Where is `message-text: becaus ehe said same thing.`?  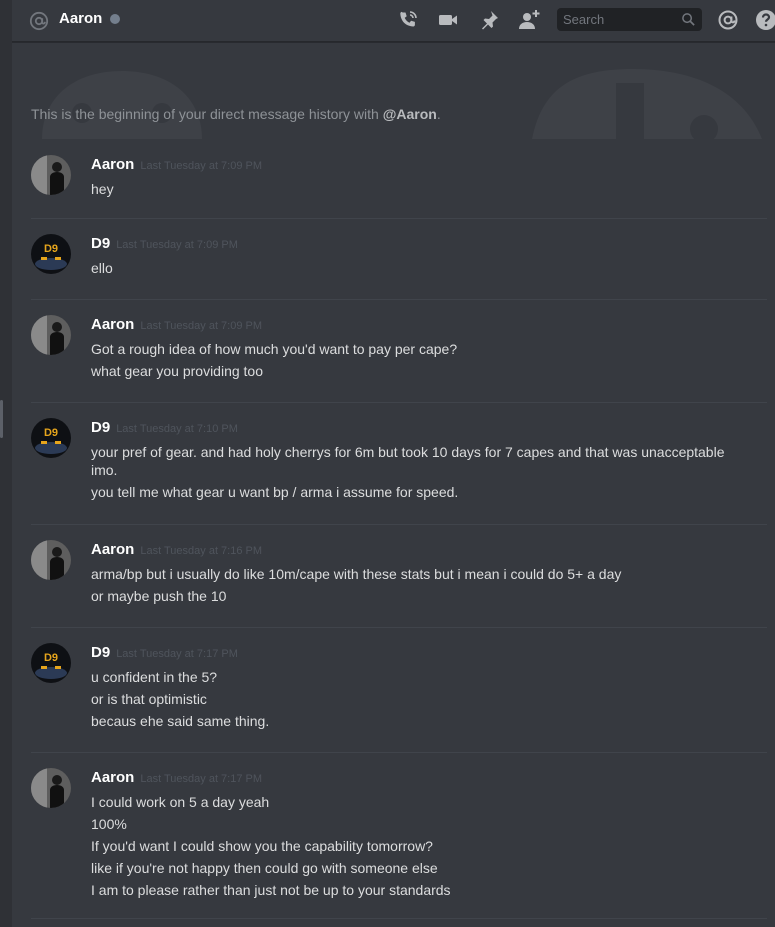 message-text: becaus ehe said same thing. is located at coordinates (180, 721).